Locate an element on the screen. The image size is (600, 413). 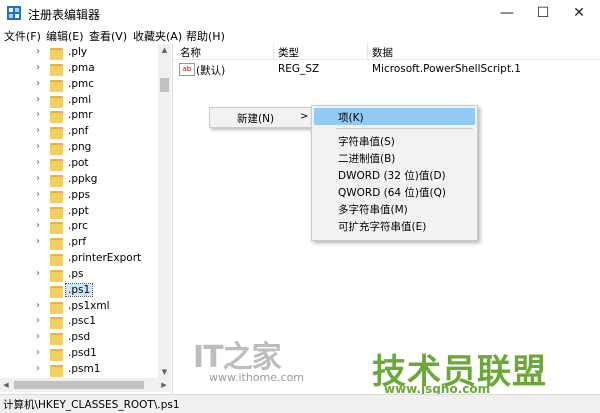
tree-item: › .pnf is located at coordinates (80, 132).